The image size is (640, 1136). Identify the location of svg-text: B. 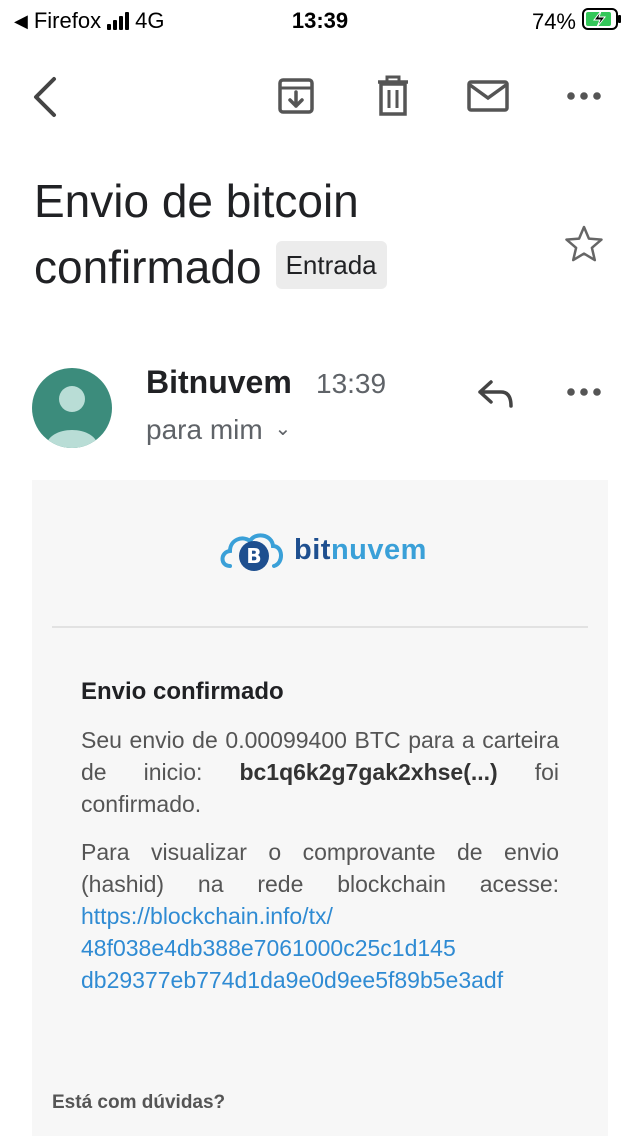
(253, 556).